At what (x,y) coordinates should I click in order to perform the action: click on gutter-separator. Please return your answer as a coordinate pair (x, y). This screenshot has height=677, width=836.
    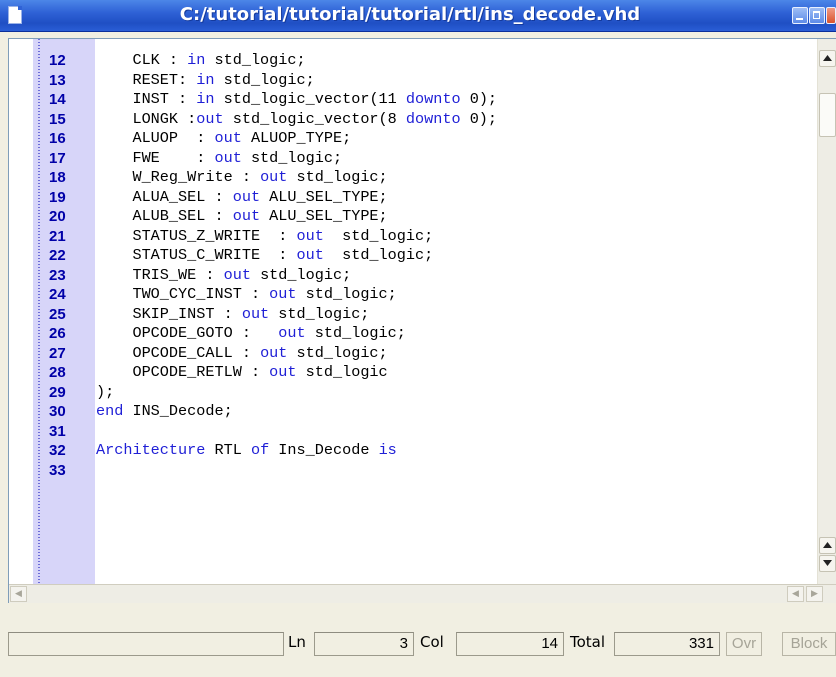
    Looking at the image, I should click on (39, 320).